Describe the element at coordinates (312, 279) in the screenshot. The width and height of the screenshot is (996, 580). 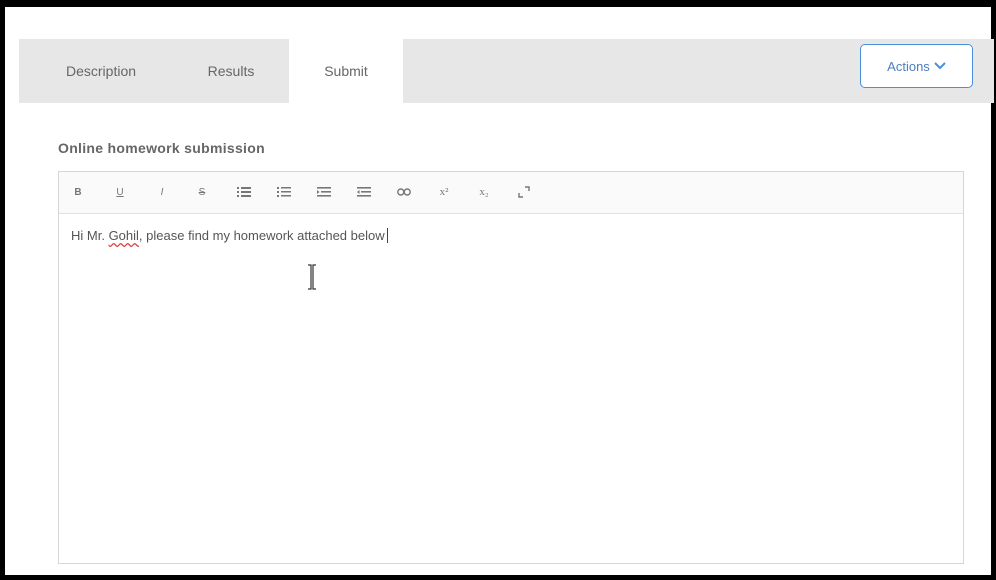
I see `text-cursor-icon` at that location.